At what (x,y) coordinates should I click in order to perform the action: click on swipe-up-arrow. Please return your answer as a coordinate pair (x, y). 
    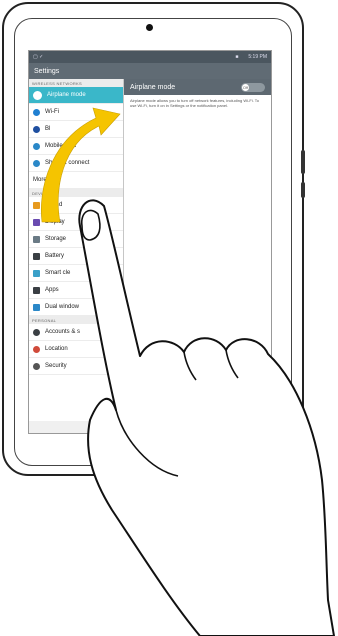
    Looking at the image, I should click on (81, 165).